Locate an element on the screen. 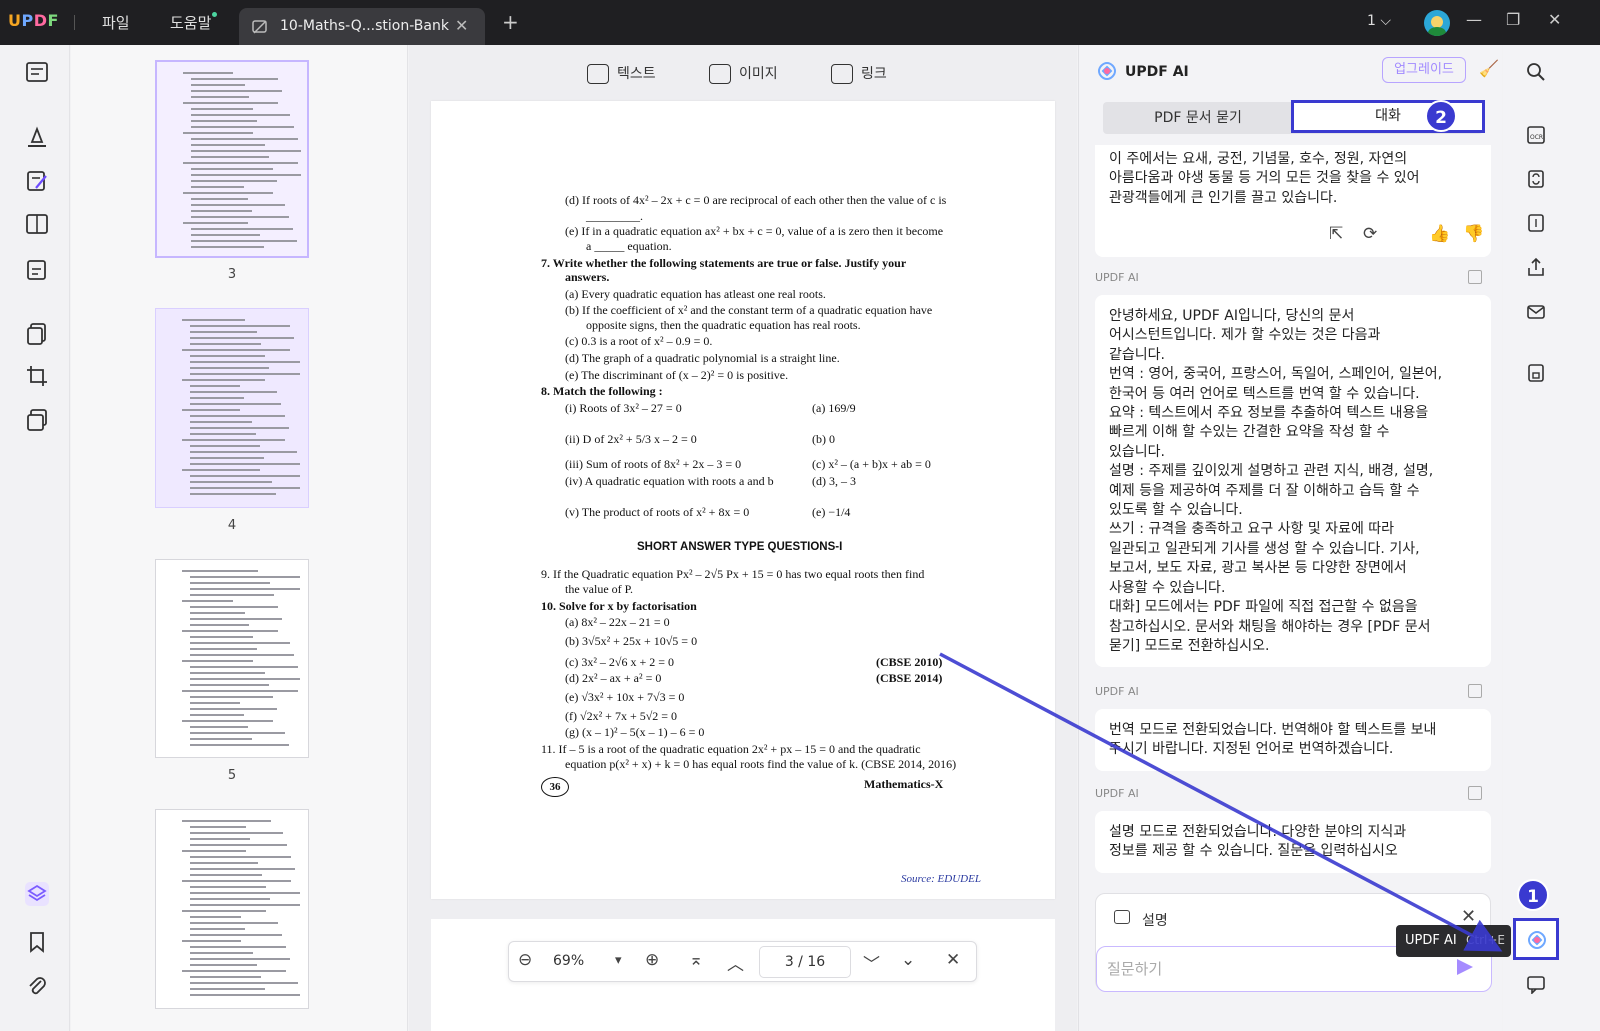 Image resolution: width=1600 pixels, height=1031 pixels. message-line: 요약 : 텍스트에서 주요 정보를 추출하여 텍스트 내용을 is located at coordinates (1269, 413).